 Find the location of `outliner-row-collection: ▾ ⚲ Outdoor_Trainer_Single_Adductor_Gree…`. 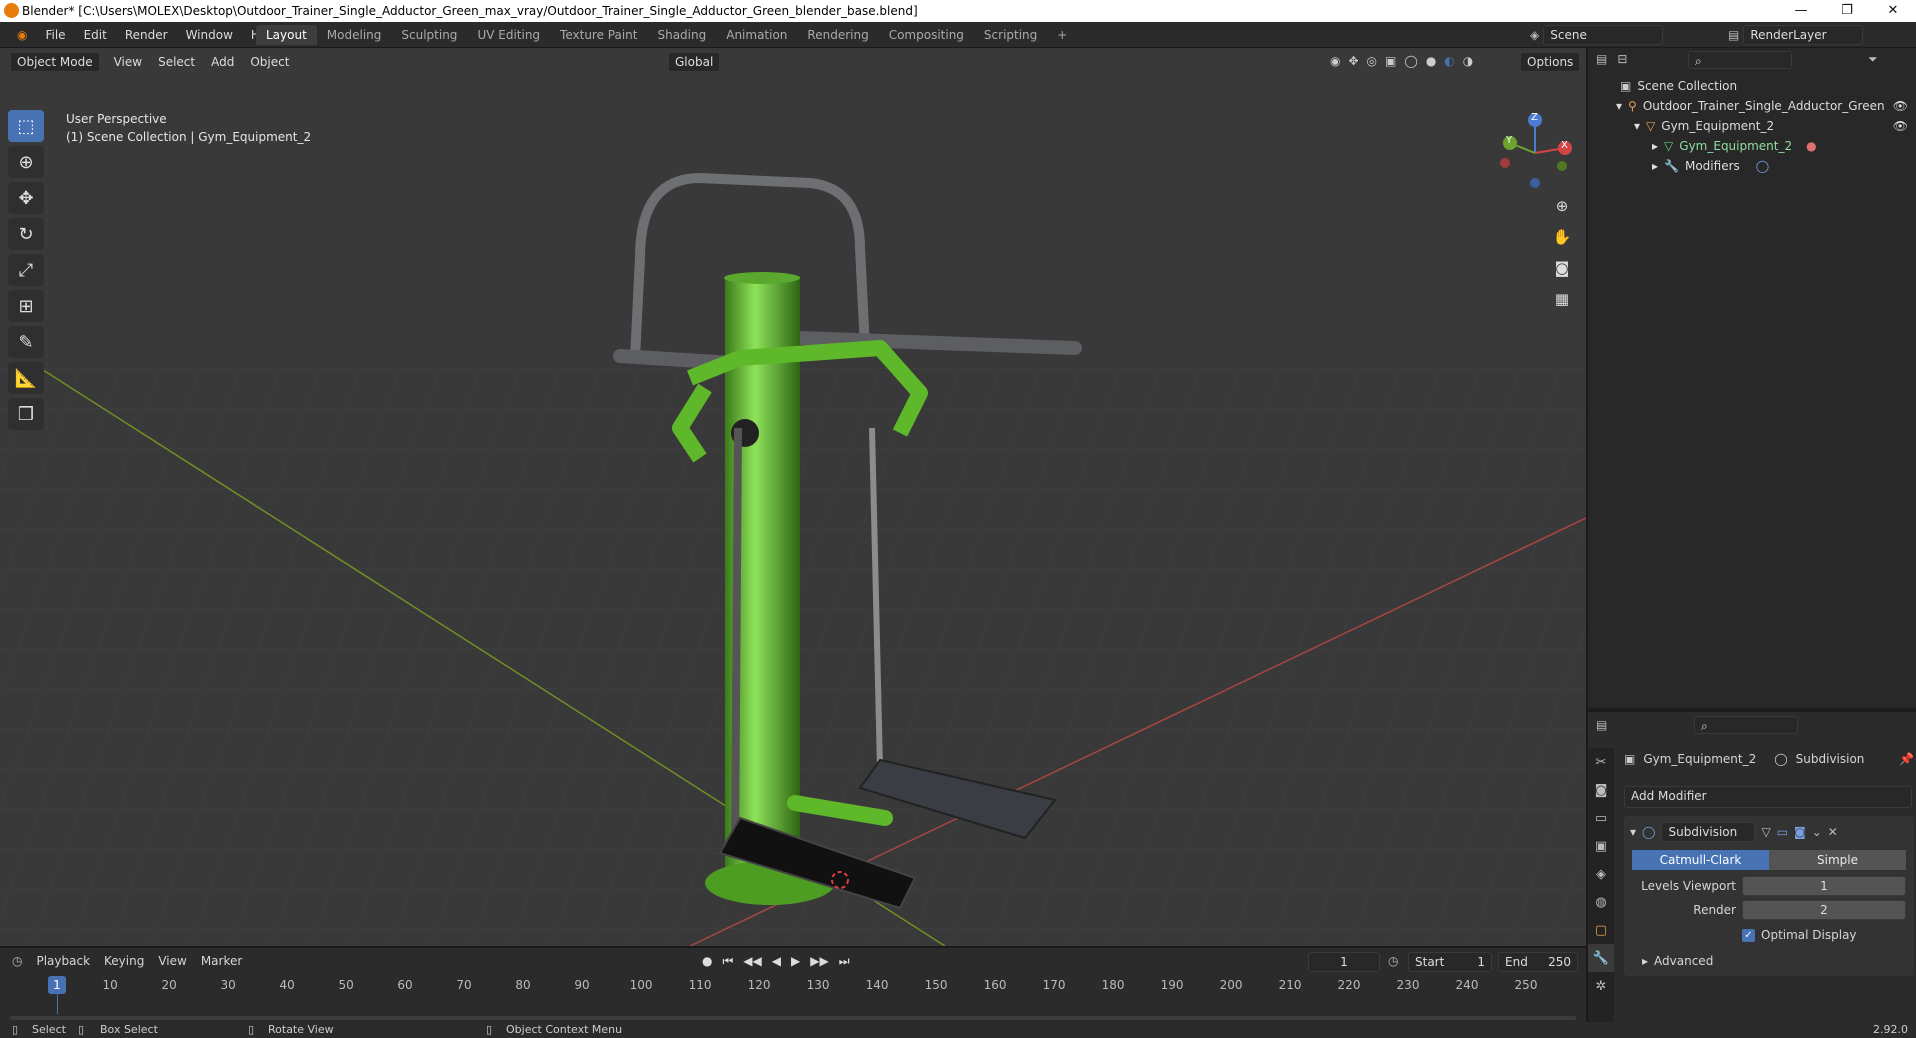

outliner-row-collection: ▾ ⚲ Outdoor_Trainer_Single_Adductor_Gree… is located at coordinates (1752, 106).